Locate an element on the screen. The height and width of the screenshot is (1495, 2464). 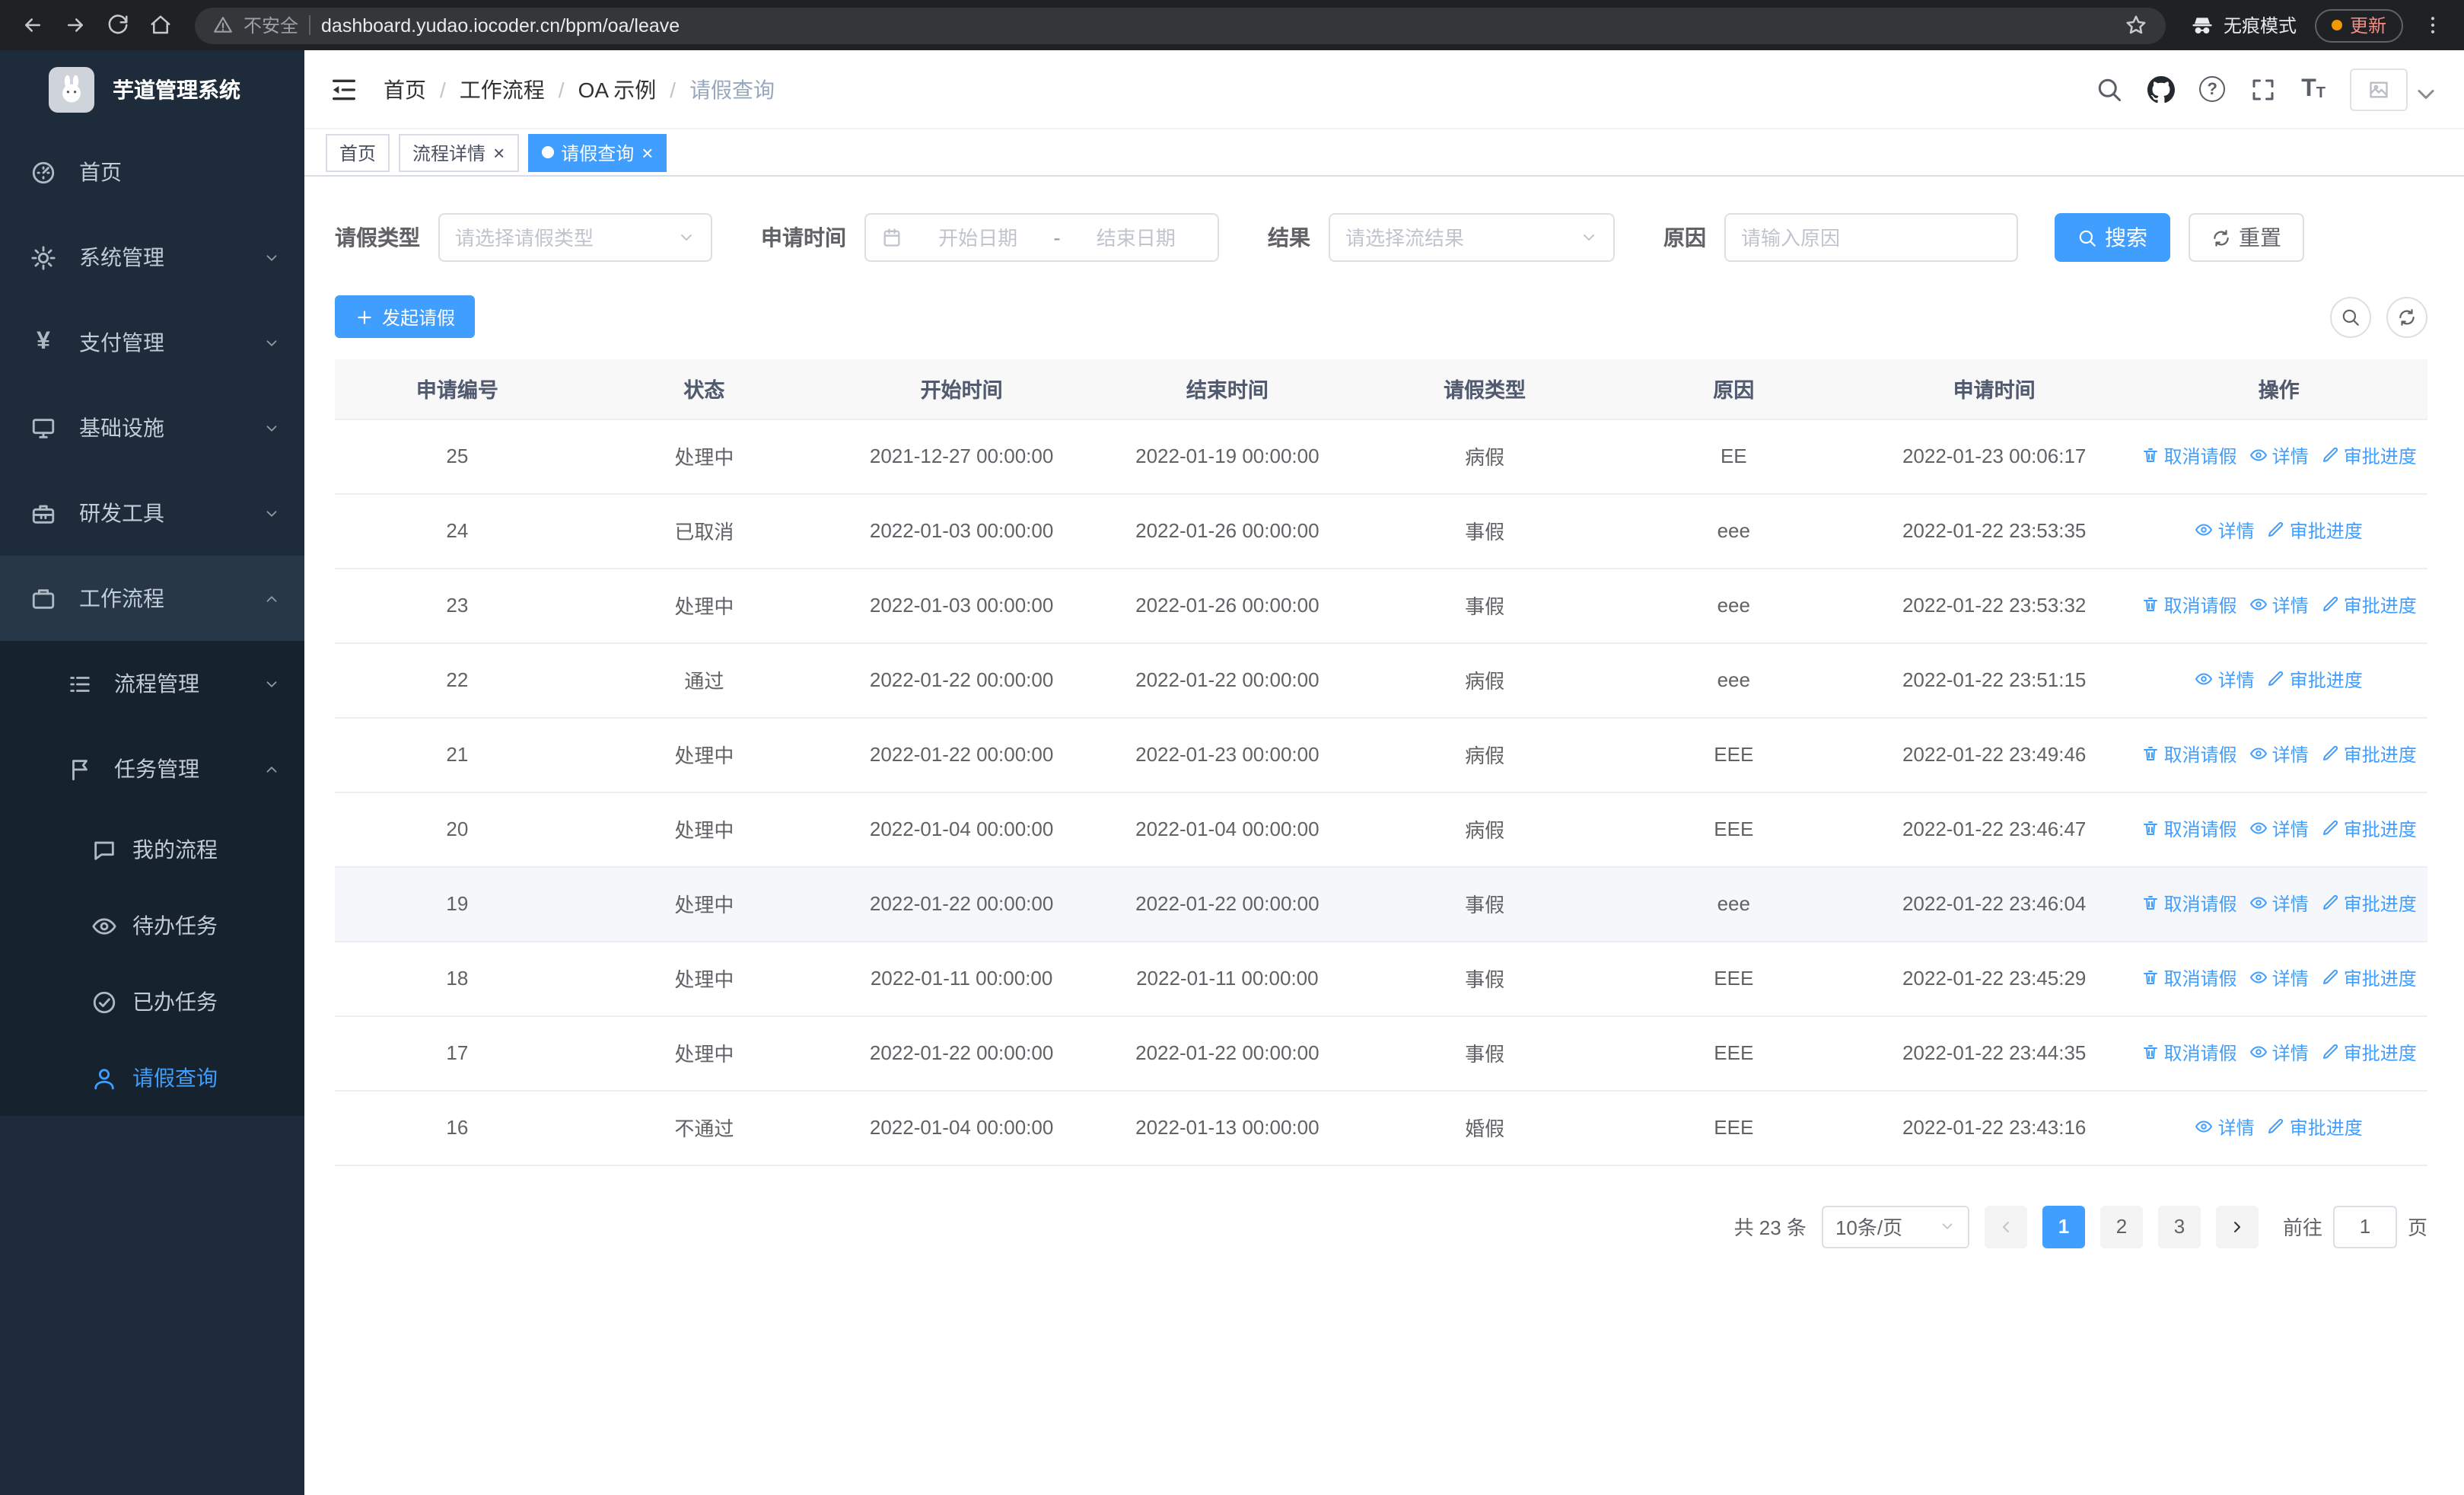
browser-update-button: 更新 is located at coordinates (2358, 25).